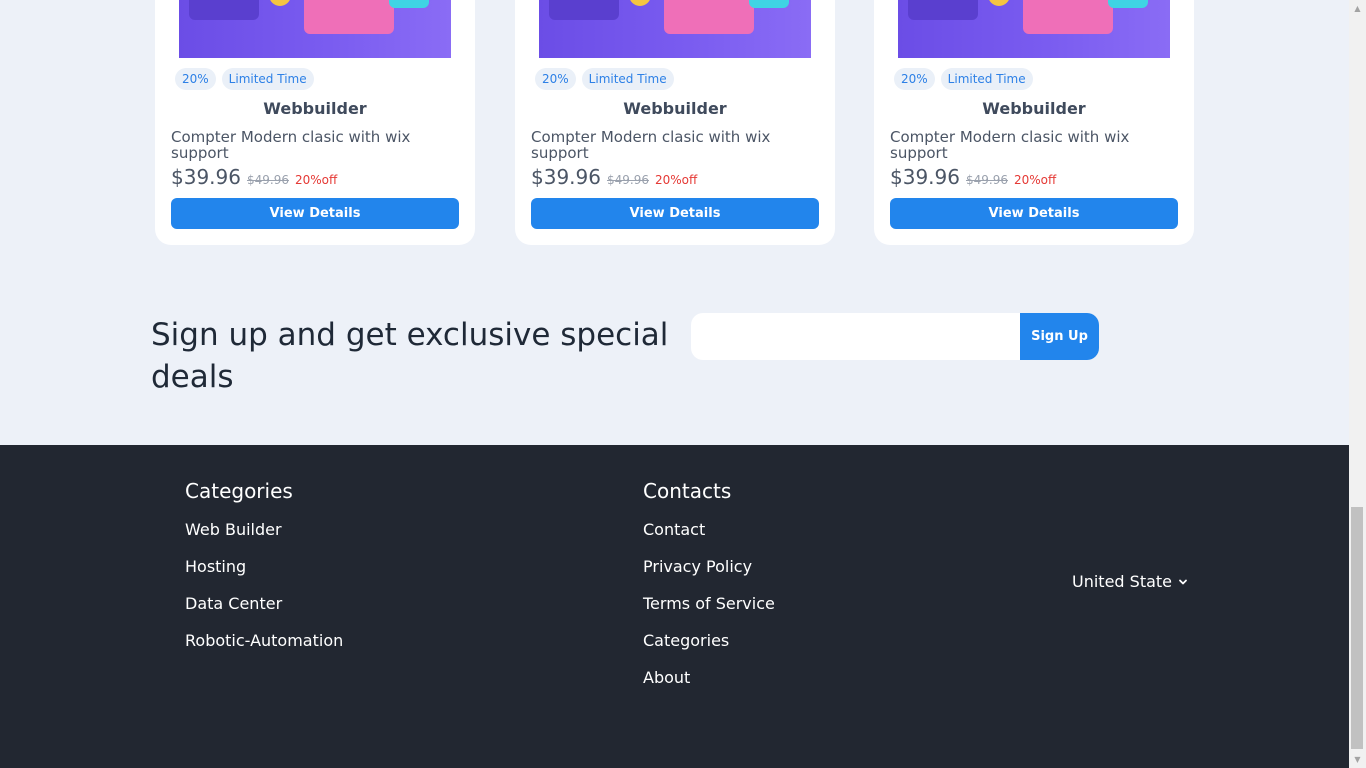 This screenshot has height=768, width=1366. What do you see at coordinates (264, 640) in the screenshot?
I see `footer-link-robotic-automation: Robotic-Automation` at bounding box center [264, 640].